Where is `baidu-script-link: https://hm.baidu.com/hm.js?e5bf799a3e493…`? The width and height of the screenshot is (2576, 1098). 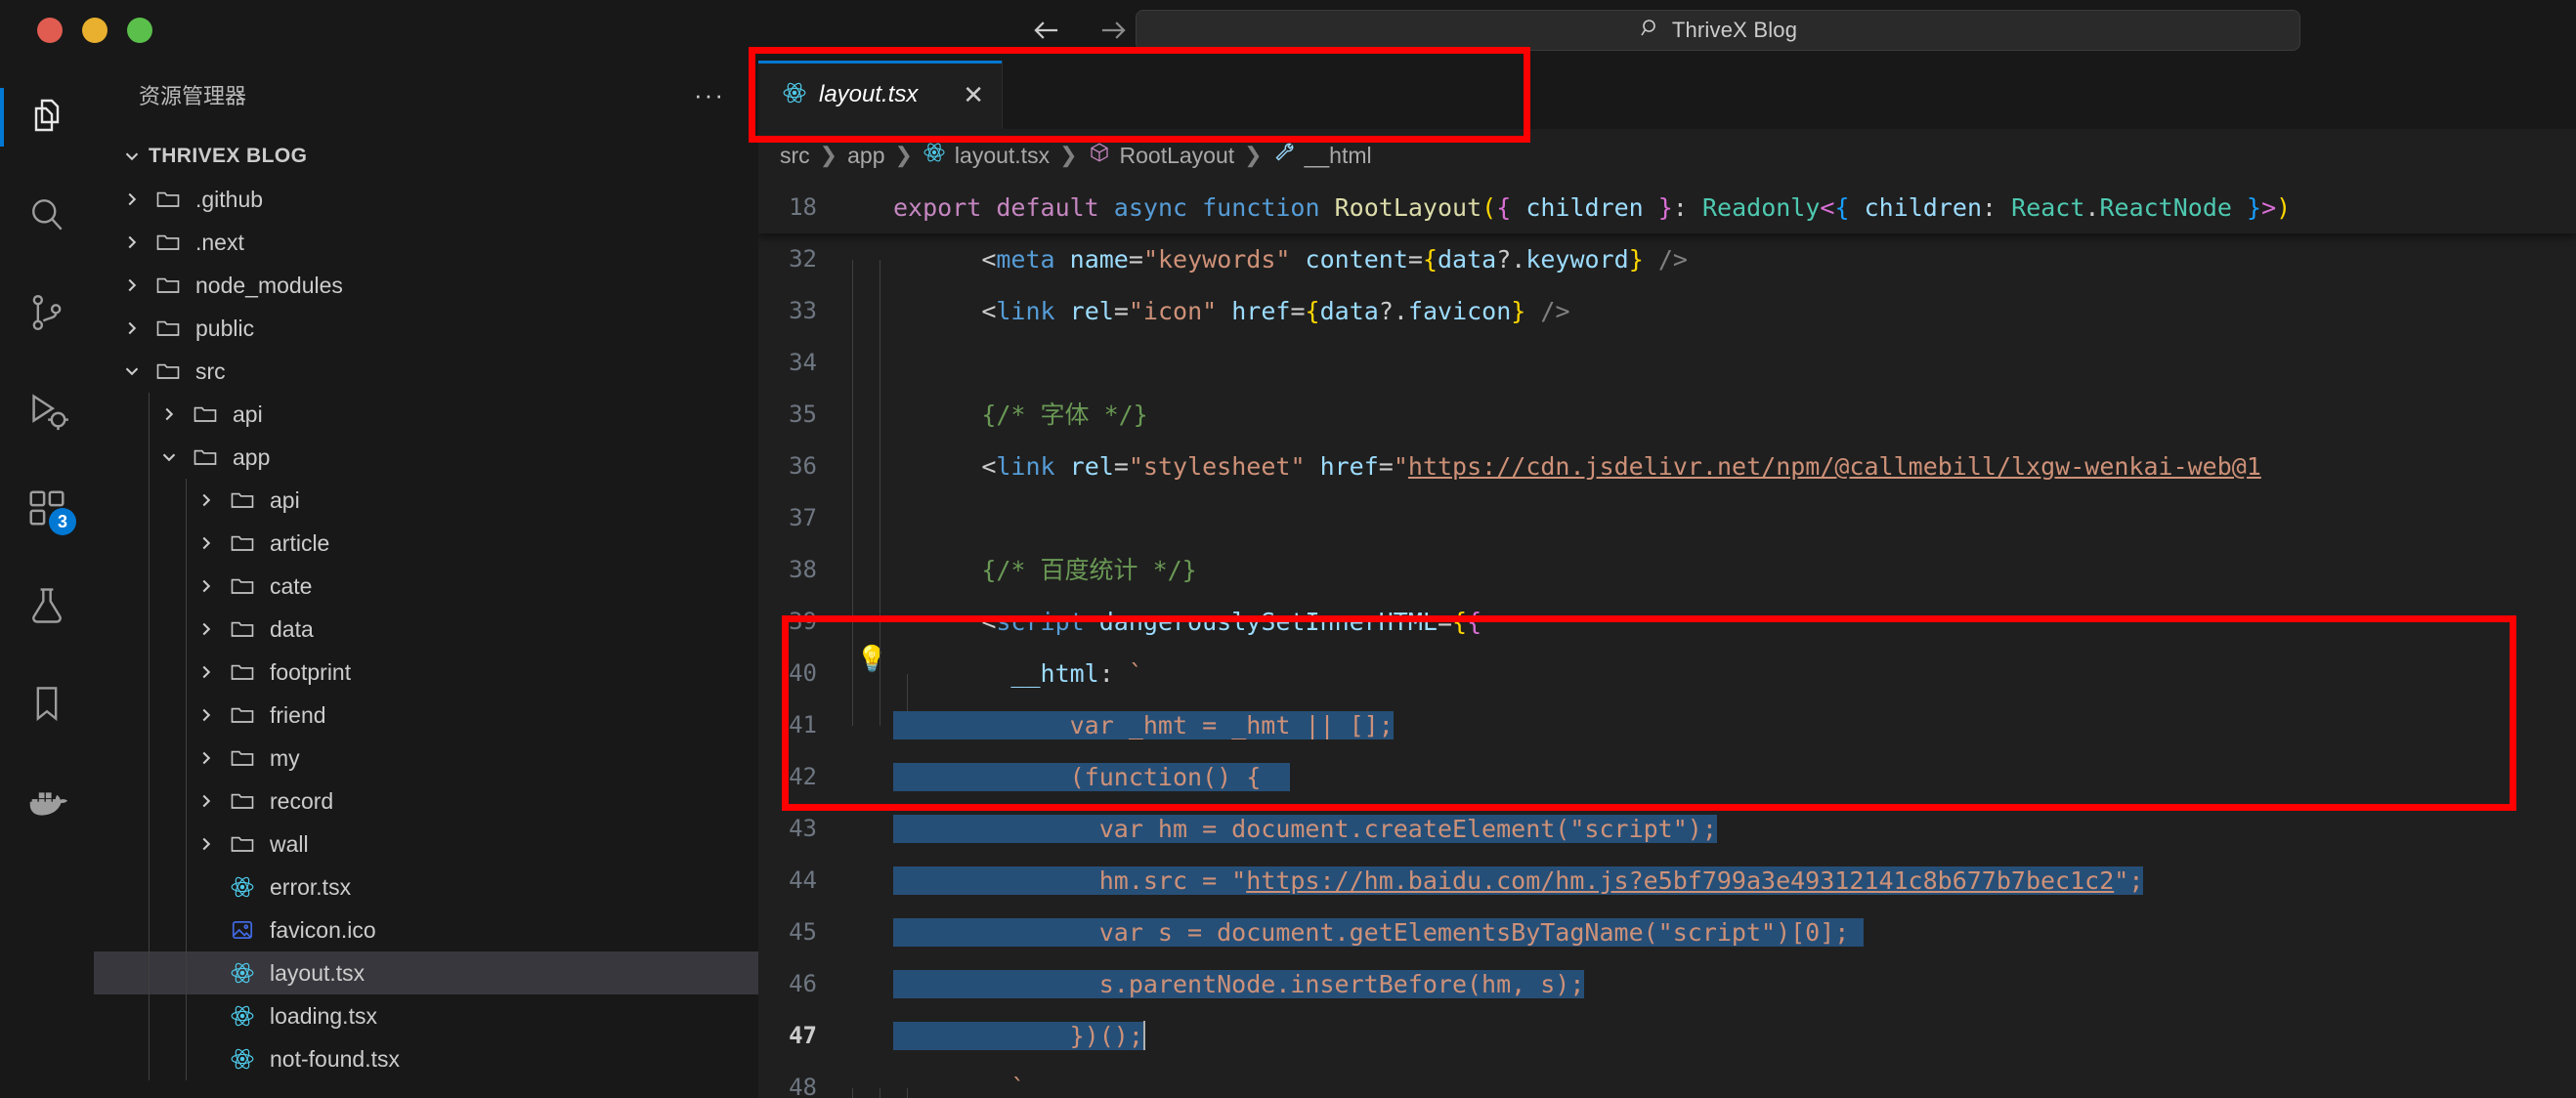 baidu-script-link: https://hm.baidu.com/hm.js?e5bf799a3e493… is located at coordinates (1680, 880).